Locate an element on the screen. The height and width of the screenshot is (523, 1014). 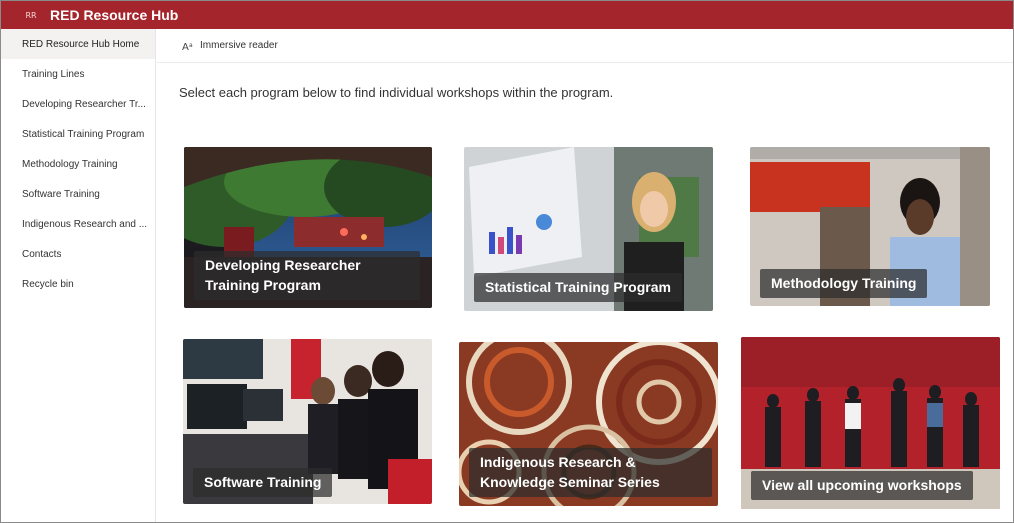
immersive-reader-icon: A a is located at coordinates (187, 47).